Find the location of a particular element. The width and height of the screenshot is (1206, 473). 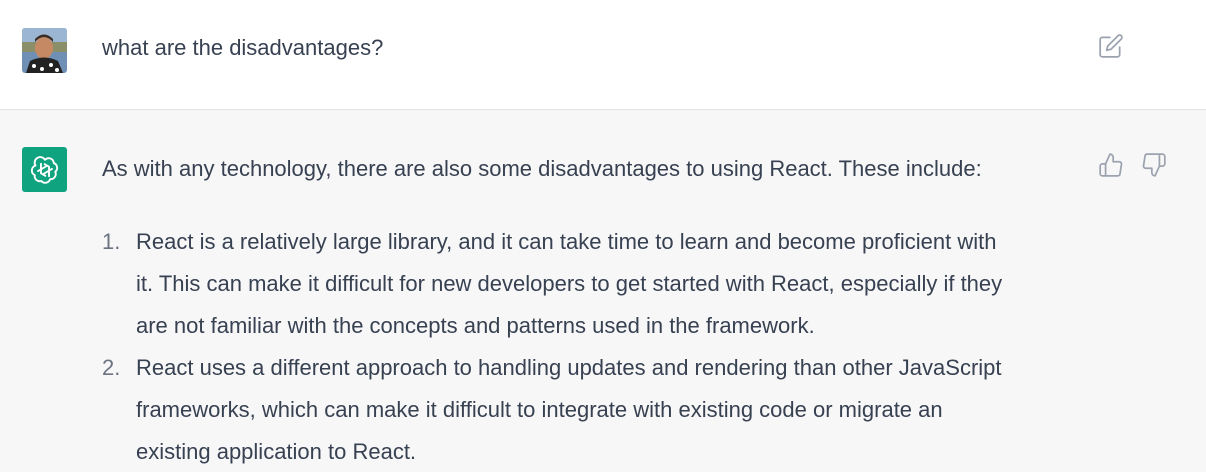

user-photo-avatar is located at coordinates (44, 50).